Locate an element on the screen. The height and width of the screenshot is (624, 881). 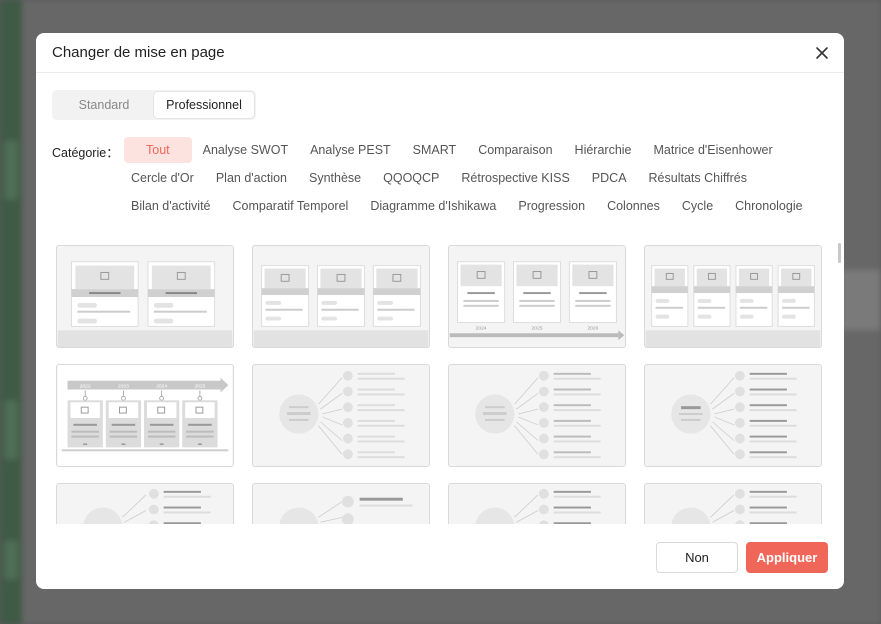
layout-thumbnail: 2024 2025 2026 is located at coordinates (537, 296).